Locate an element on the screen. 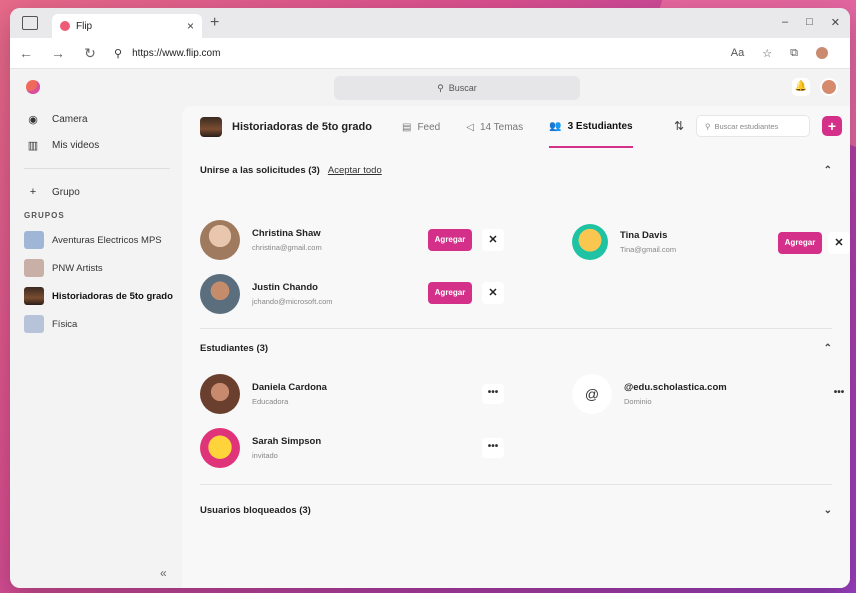 The width and height of the screenshot is (856, 593). at-sign-icon: @ is located at coordinates (592, 394).